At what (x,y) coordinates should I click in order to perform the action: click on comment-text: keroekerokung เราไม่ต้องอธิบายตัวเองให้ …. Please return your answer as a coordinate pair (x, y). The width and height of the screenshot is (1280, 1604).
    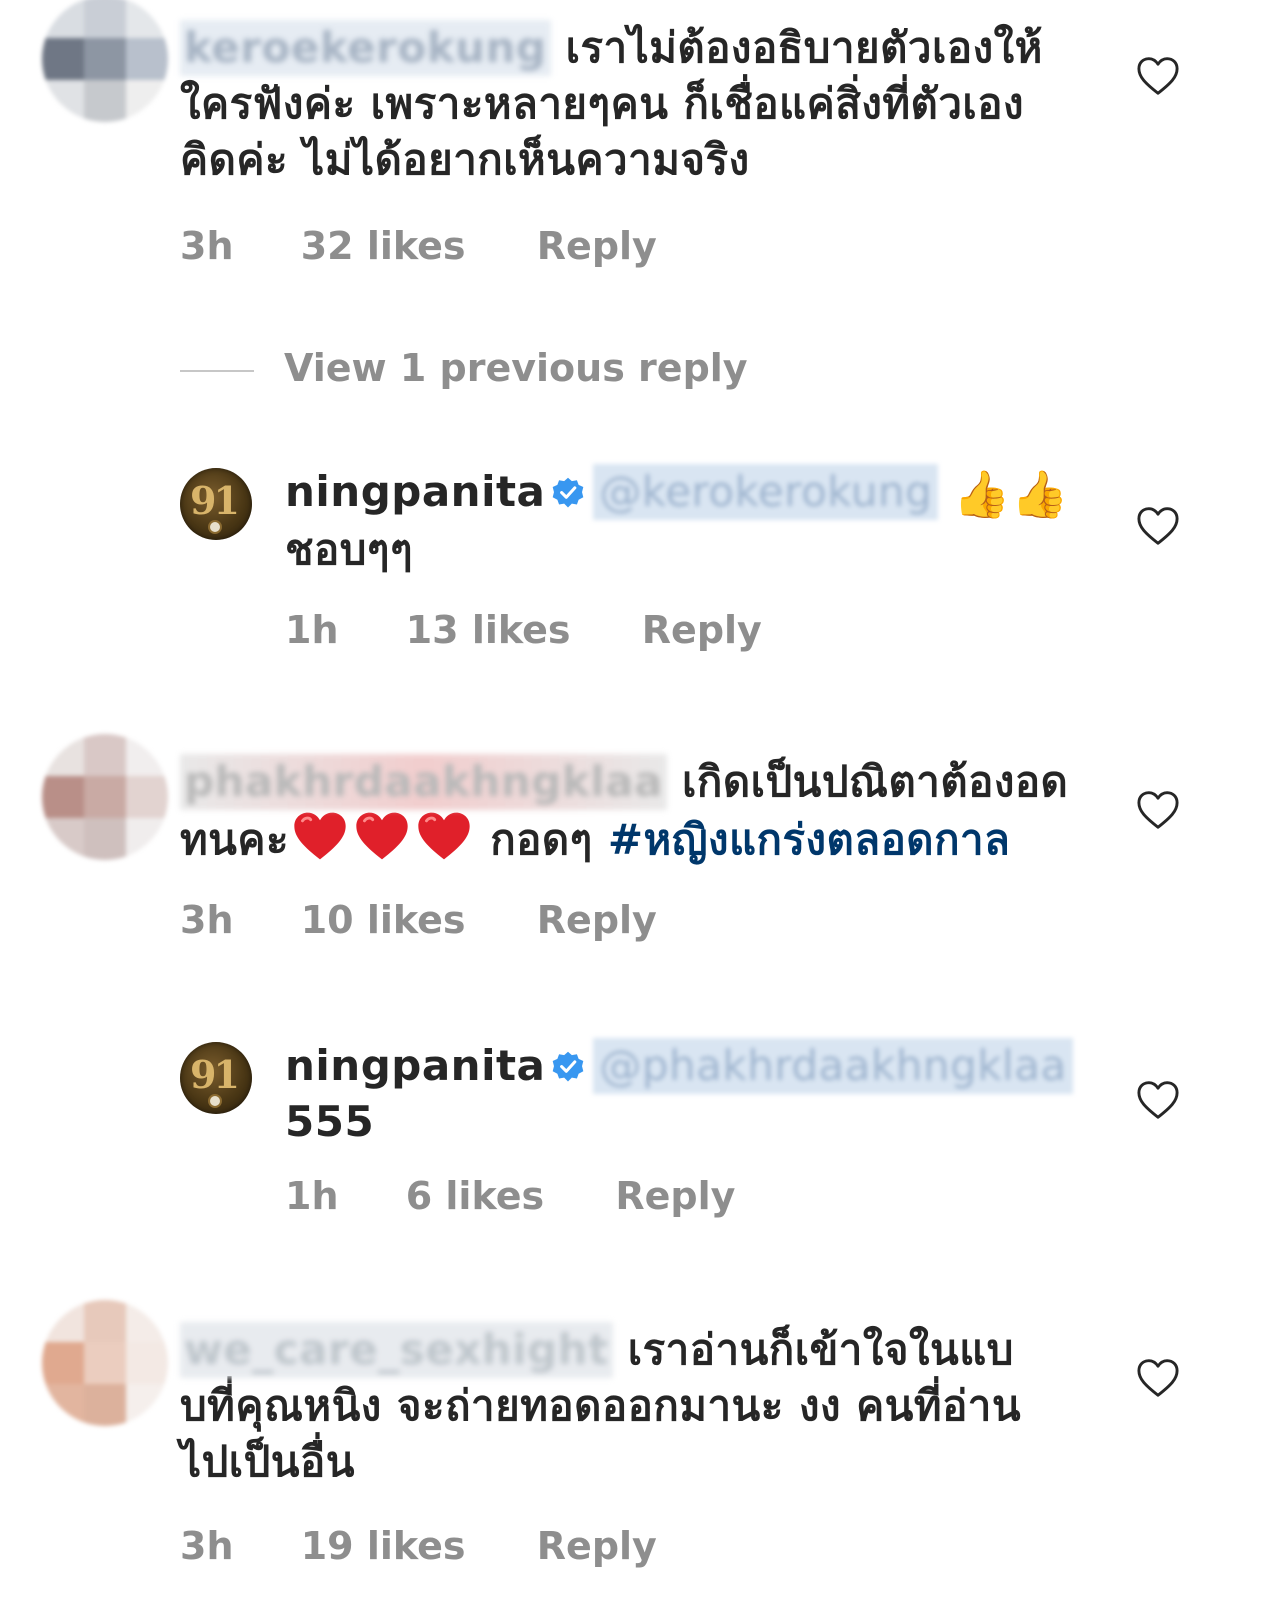
    Looking at the image, I should click on (611, 104).